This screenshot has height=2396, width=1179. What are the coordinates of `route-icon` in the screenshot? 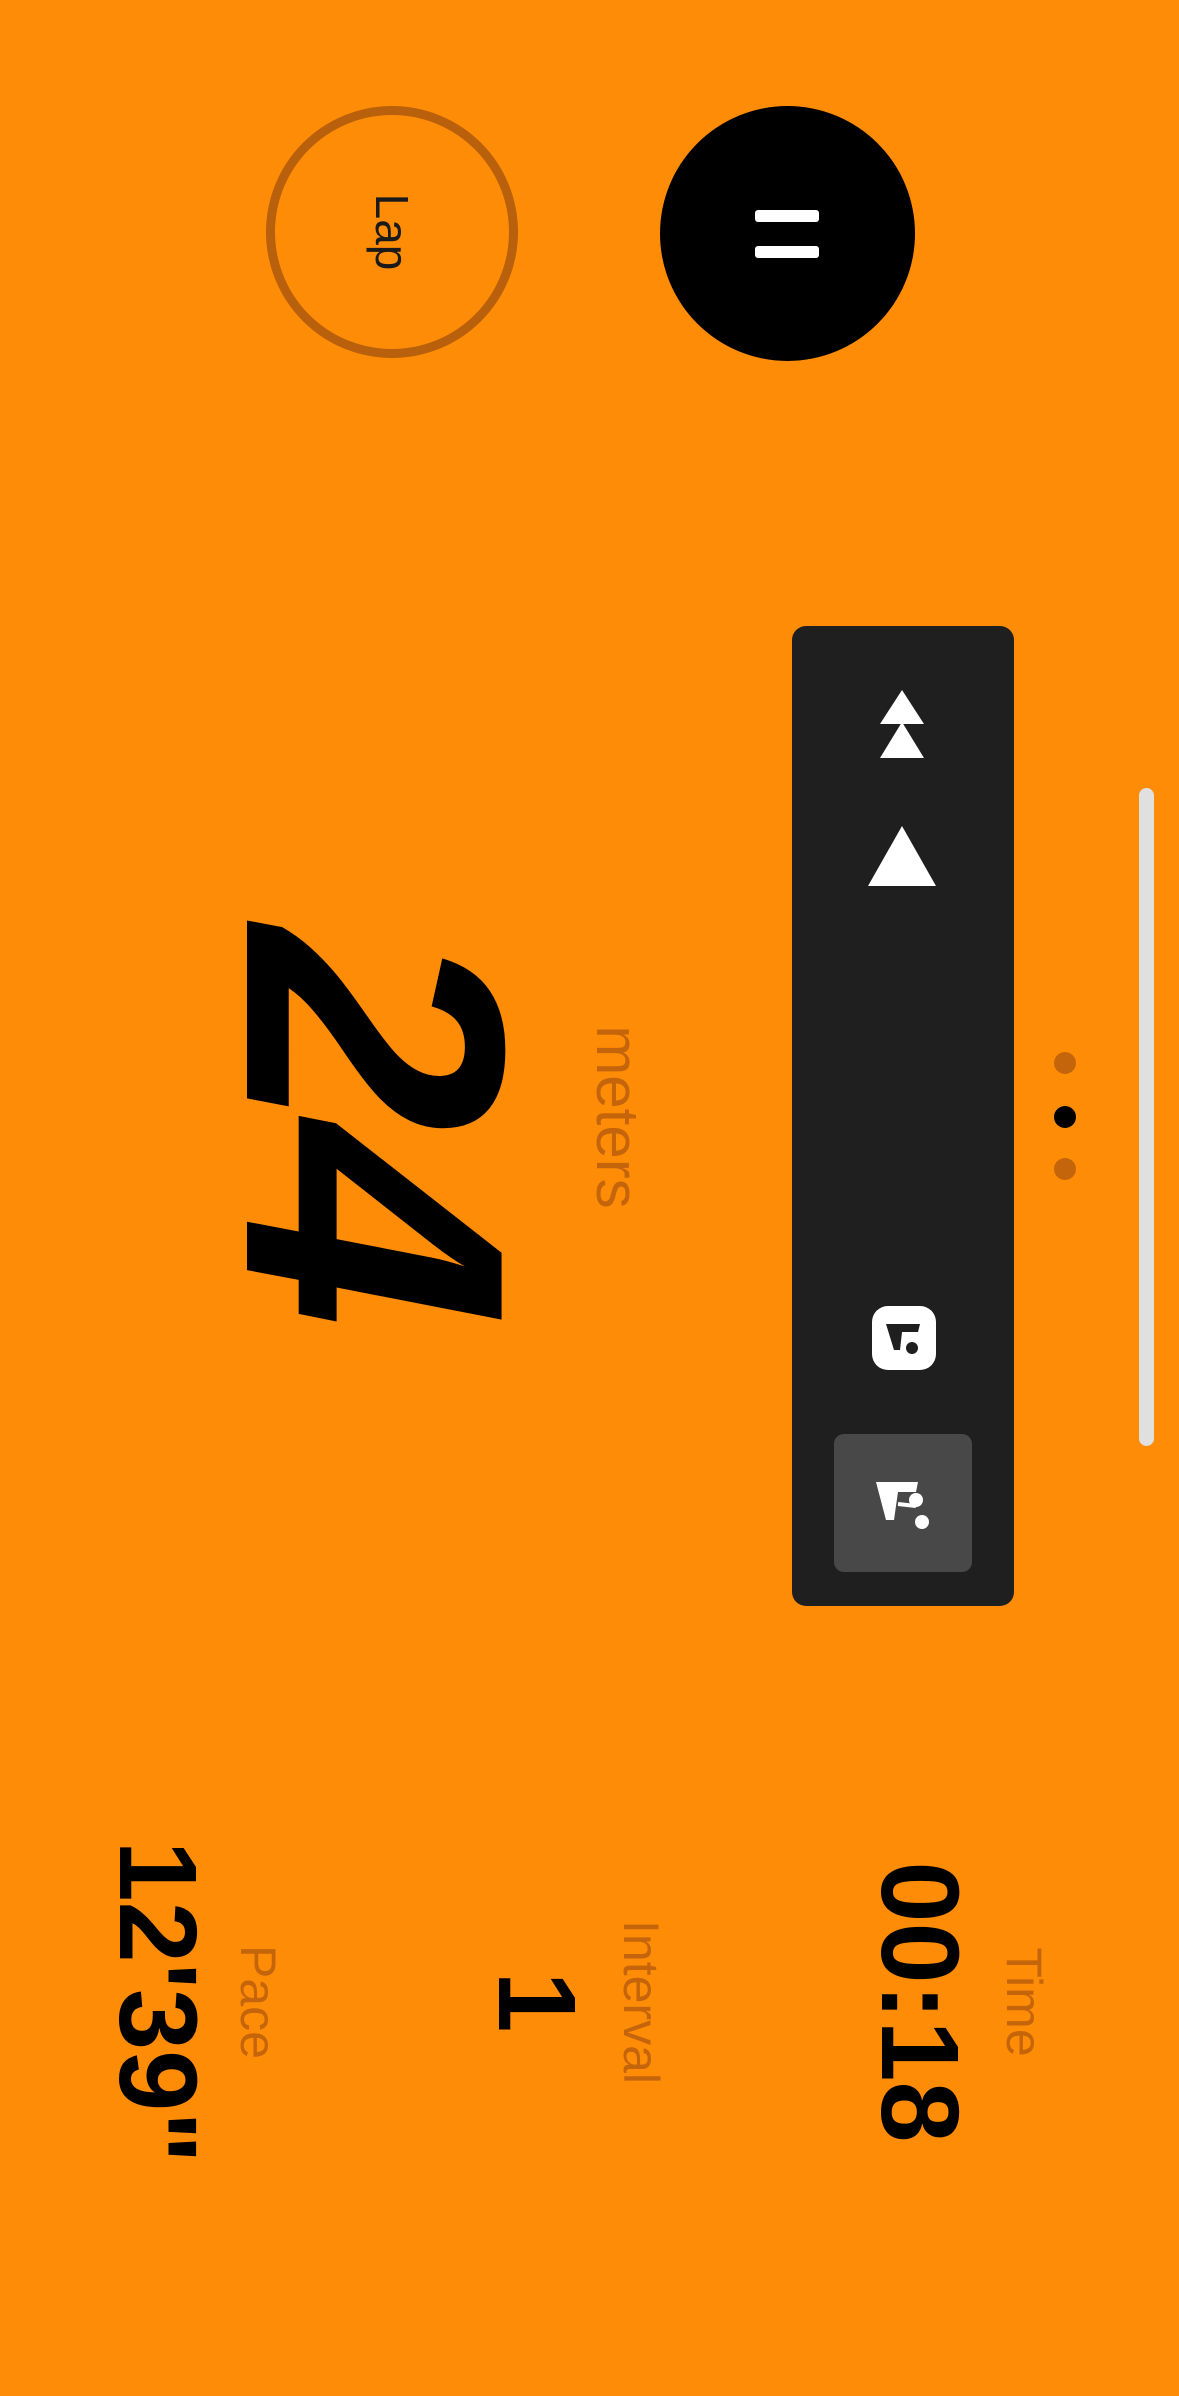 It's located at (904, 1506).